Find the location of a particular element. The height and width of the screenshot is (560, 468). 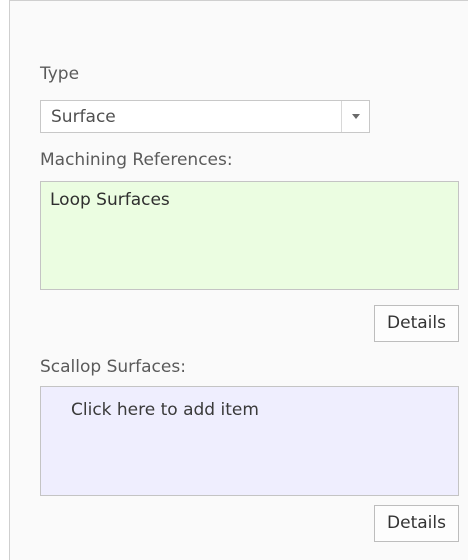

scallop-surfaces-label: Scallop Surfaces: is located at coordinates (113, 367).